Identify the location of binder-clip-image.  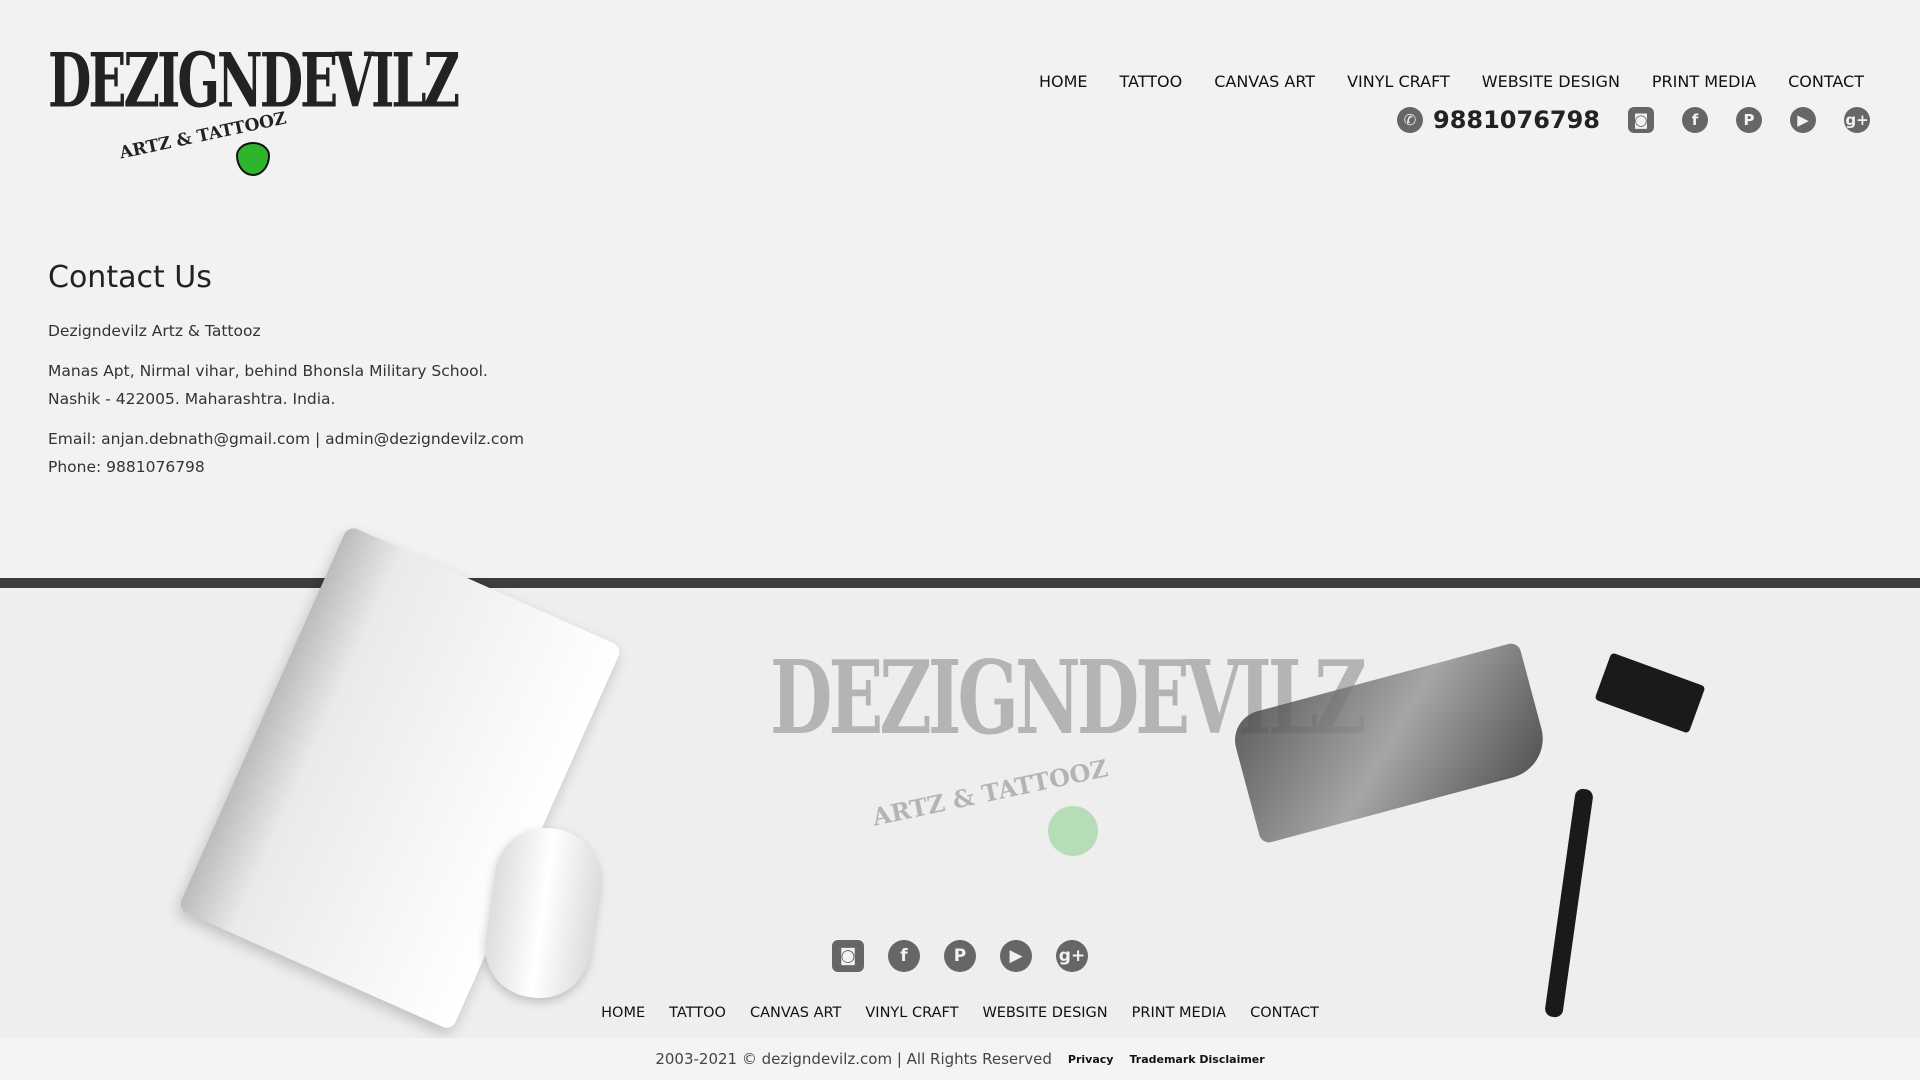
(1650, 693).